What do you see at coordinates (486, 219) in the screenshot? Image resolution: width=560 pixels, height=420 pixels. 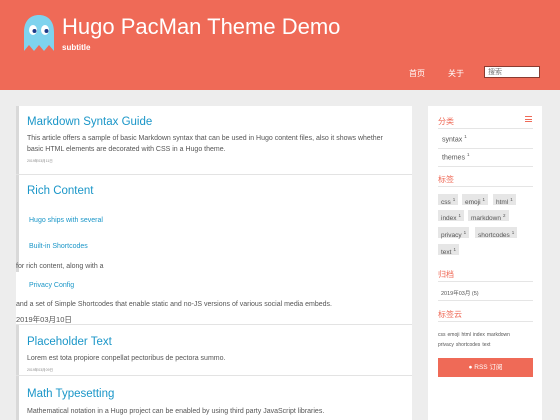 I see `tag-label: markdown` at bounding box center [486, 219].